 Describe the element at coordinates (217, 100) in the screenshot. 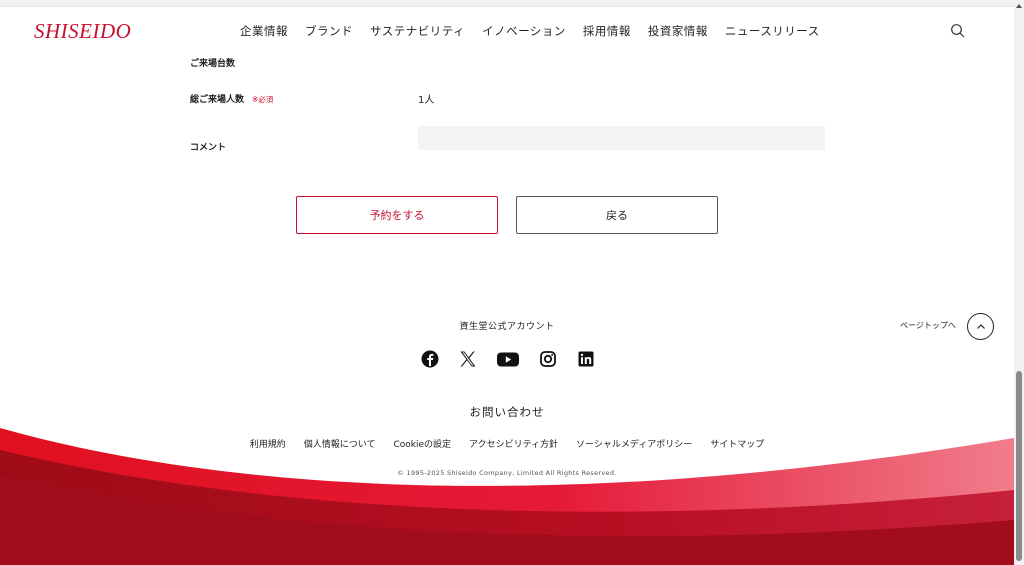

I see `total-visitors-label: 総ご来場人数` at that location.